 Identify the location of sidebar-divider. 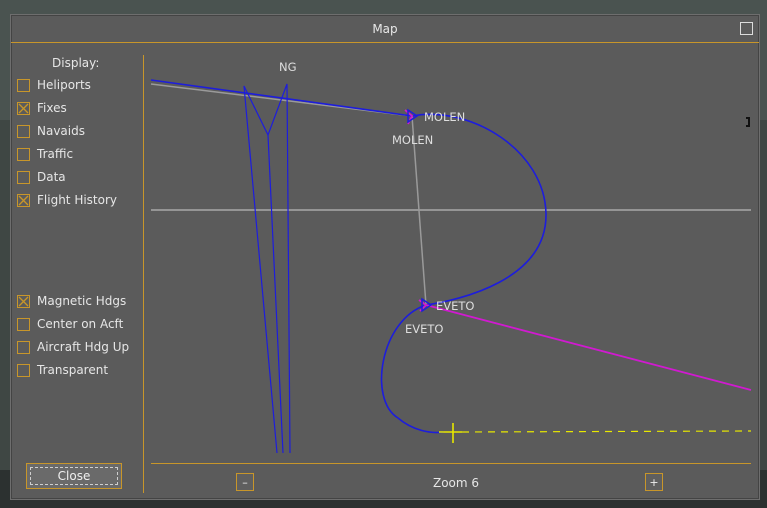
(143, 274).